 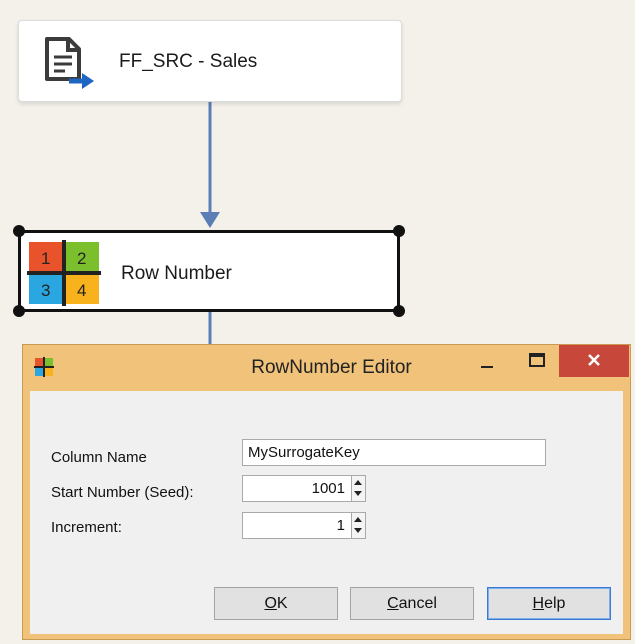 What do you see at coordinates (304, 488) in the screenshot?
I see `start-number-stepper: 1001` at bounding box center [304, 488].